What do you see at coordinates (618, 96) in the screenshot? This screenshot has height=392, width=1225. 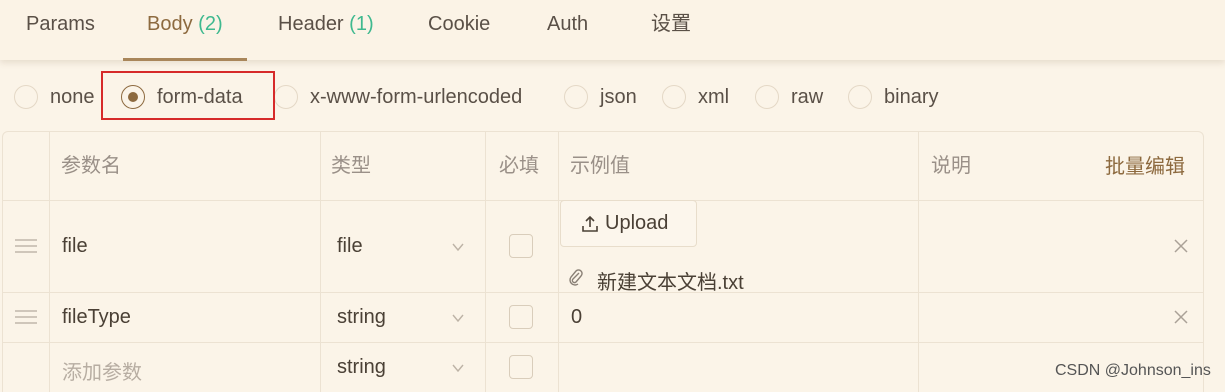 I see `radio-label: json` at bounding box center [618, 96].